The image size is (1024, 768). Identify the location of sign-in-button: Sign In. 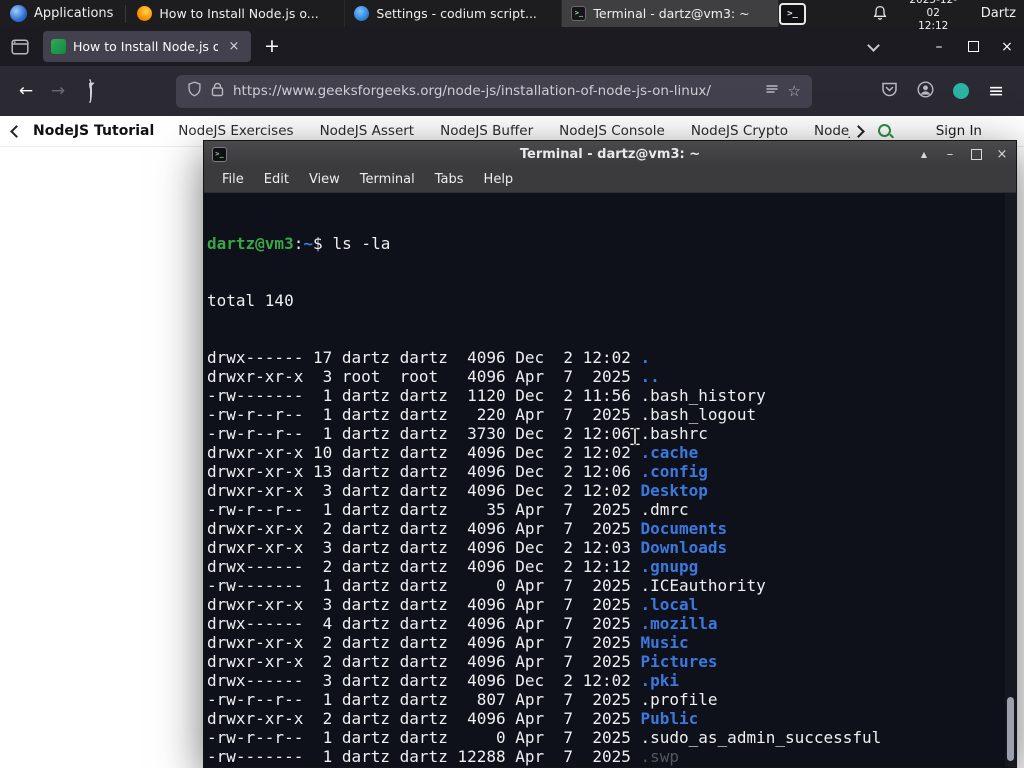
(959, 131).